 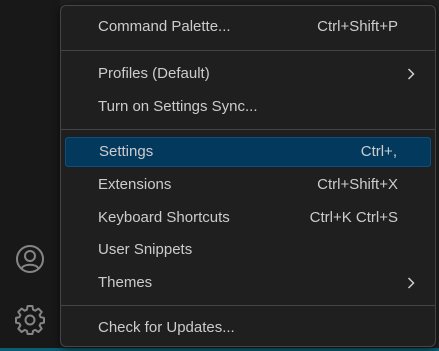 What do you see at coordinates (357, 26) in the screenshot?
I see `menu-item-shortcut: Ctrl+Shift+P` at bounding box center [357, 26].